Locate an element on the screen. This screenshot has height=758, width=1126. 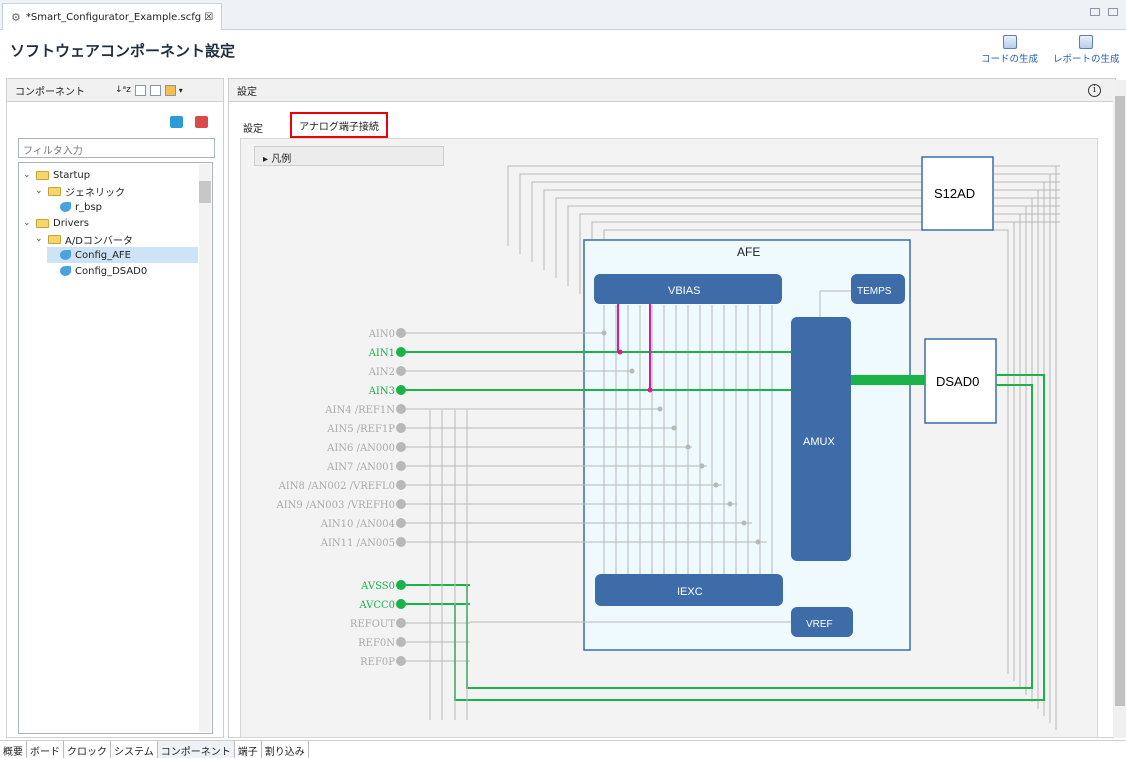
editor-tab: ⚙ *Smart_Configurator_Example.scfg ☒ is located at coordinates (112, 16).